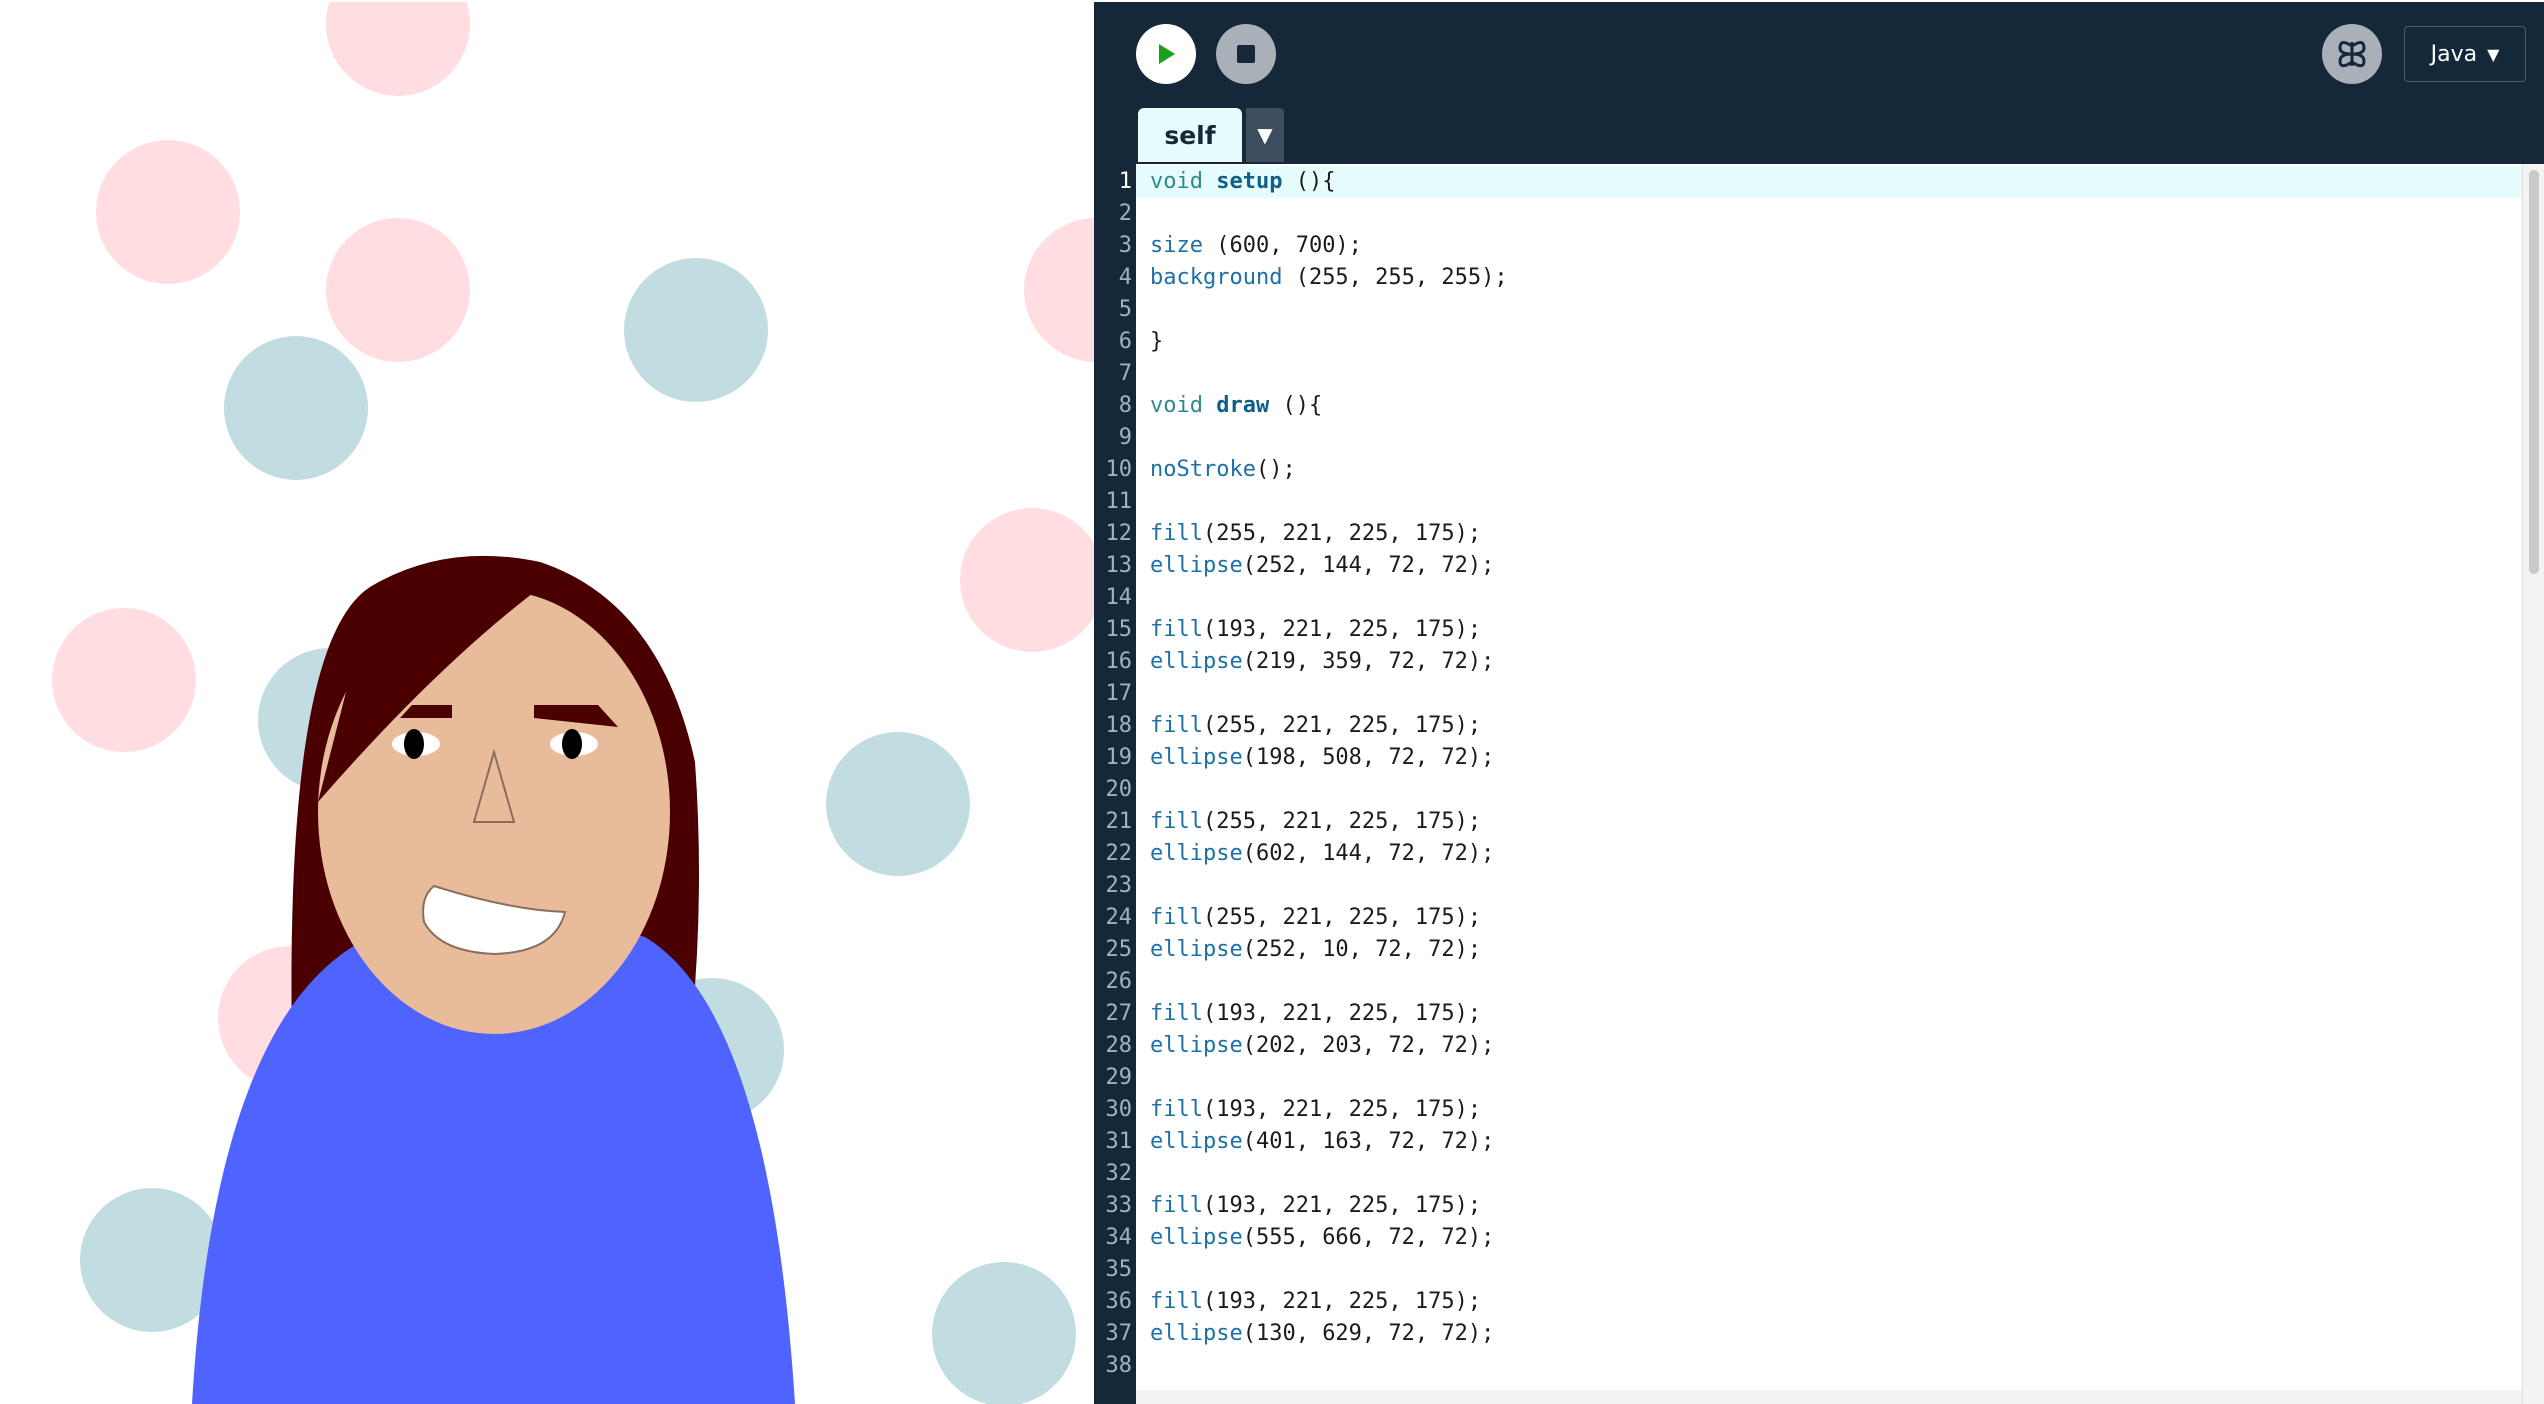  What do you see at coordinates (1119, 981) in the screenshot?
I see `line-number: 26` at bounding box center [1119, 981].